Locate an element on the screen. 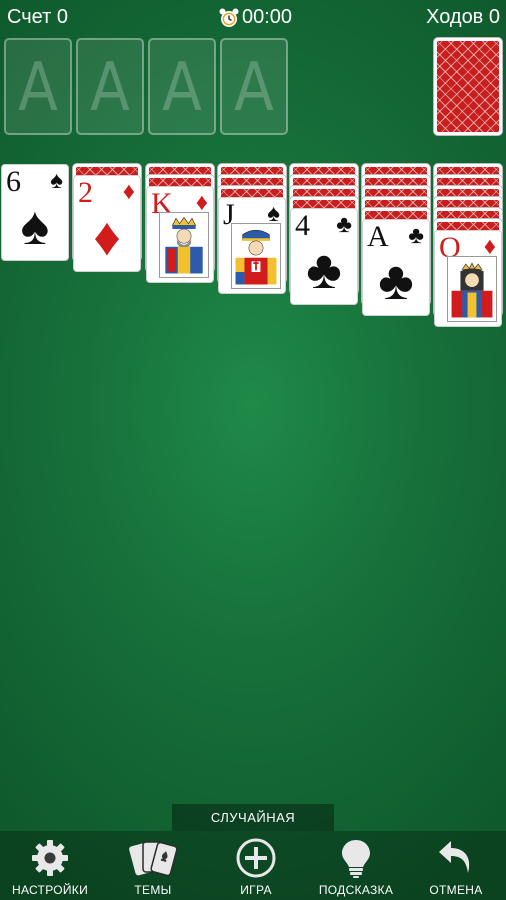 This screenshot has width=506, height=900. tableau-top-card-3: K ♦ is located at coordinates (180, 234).